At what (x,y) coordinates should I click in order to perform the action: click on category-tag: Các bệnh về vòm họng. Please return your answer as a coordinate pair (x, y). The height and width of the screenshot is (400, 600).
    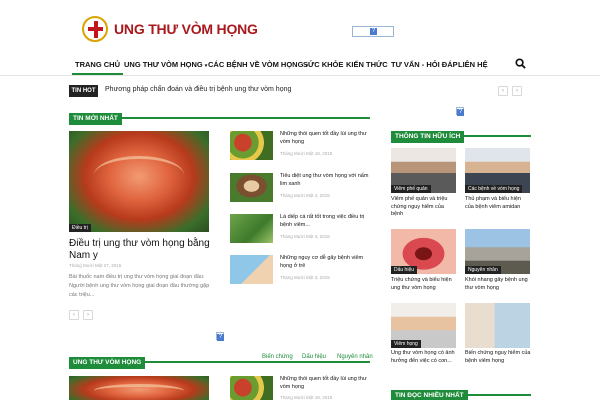
    Looking at the image, I should click on (494, 189).